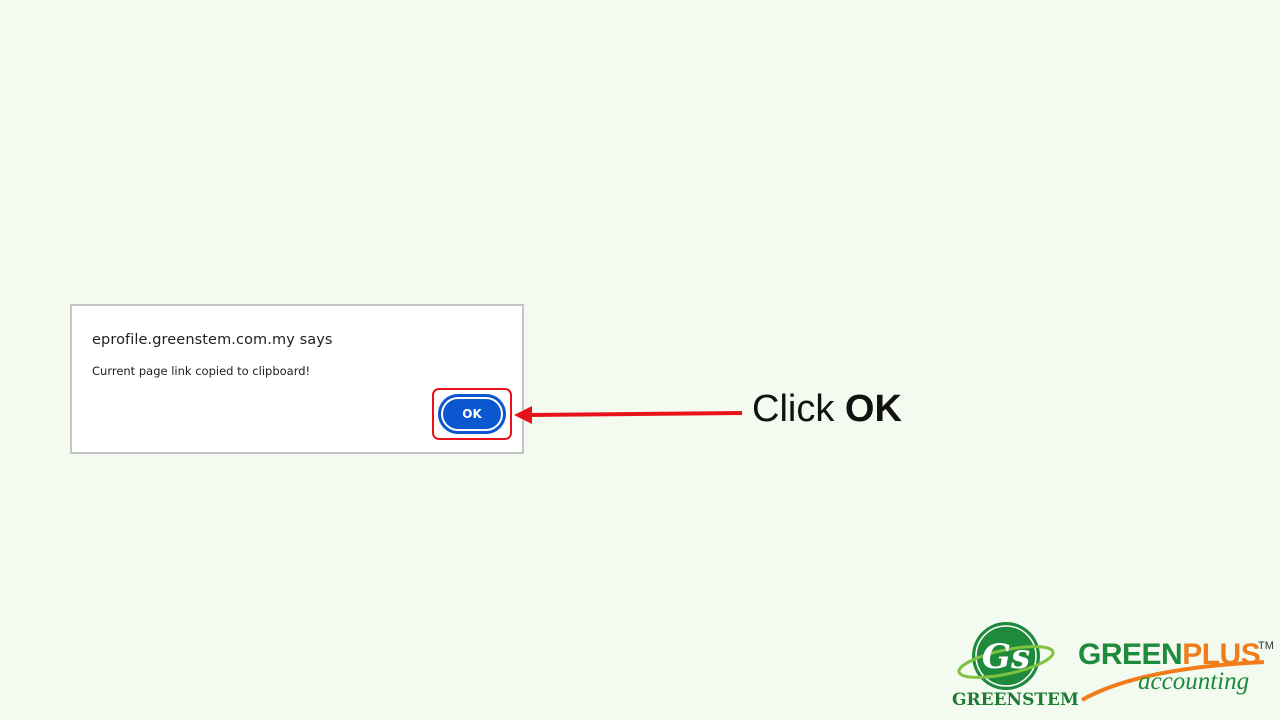 The width and height of the screenshot is (1280, 720). I want to click on svg-text: Gs, so click(1006, 657).